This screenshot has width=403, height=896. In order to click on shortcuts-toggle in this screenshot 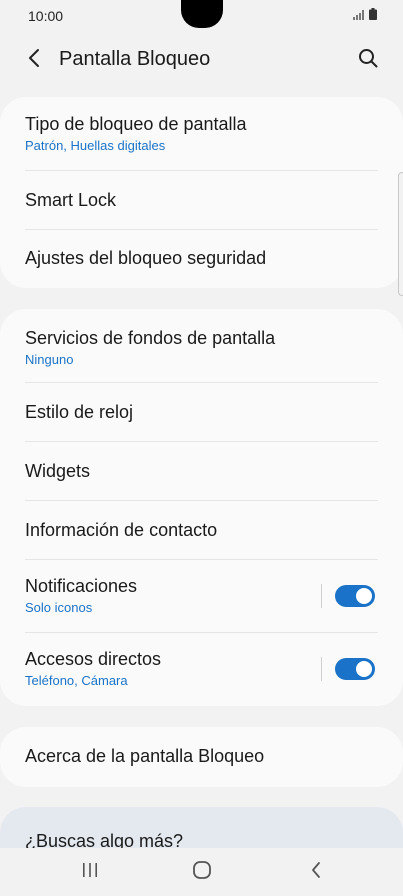, I will do `click(355, 669)`.